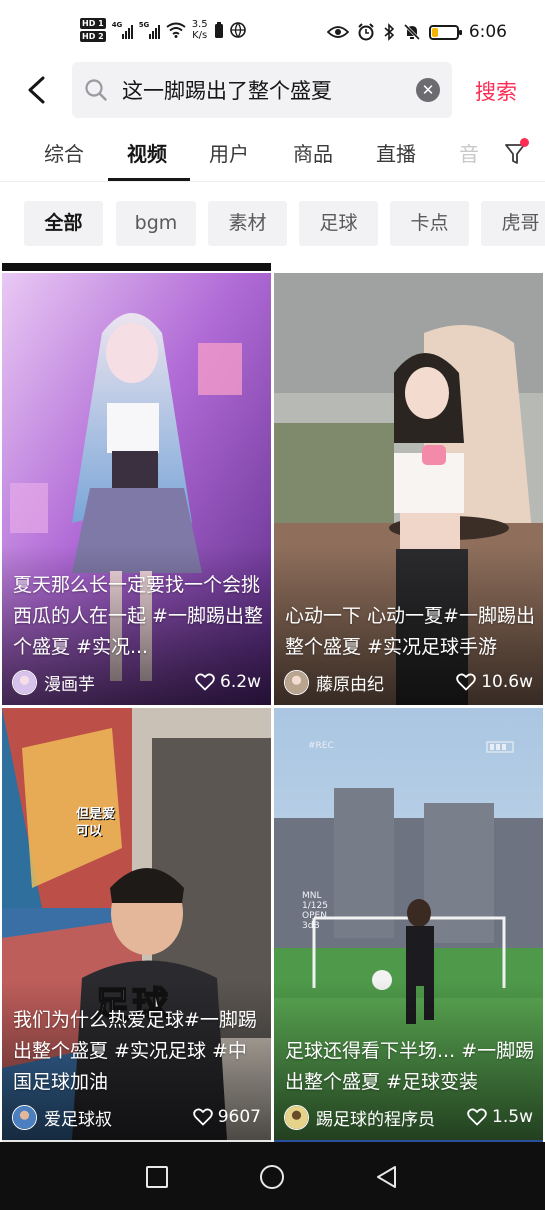 Image resolution: width=545 pixels, height=1210 pixels. I want to click on tab-products: 商品, so click(313, 152).